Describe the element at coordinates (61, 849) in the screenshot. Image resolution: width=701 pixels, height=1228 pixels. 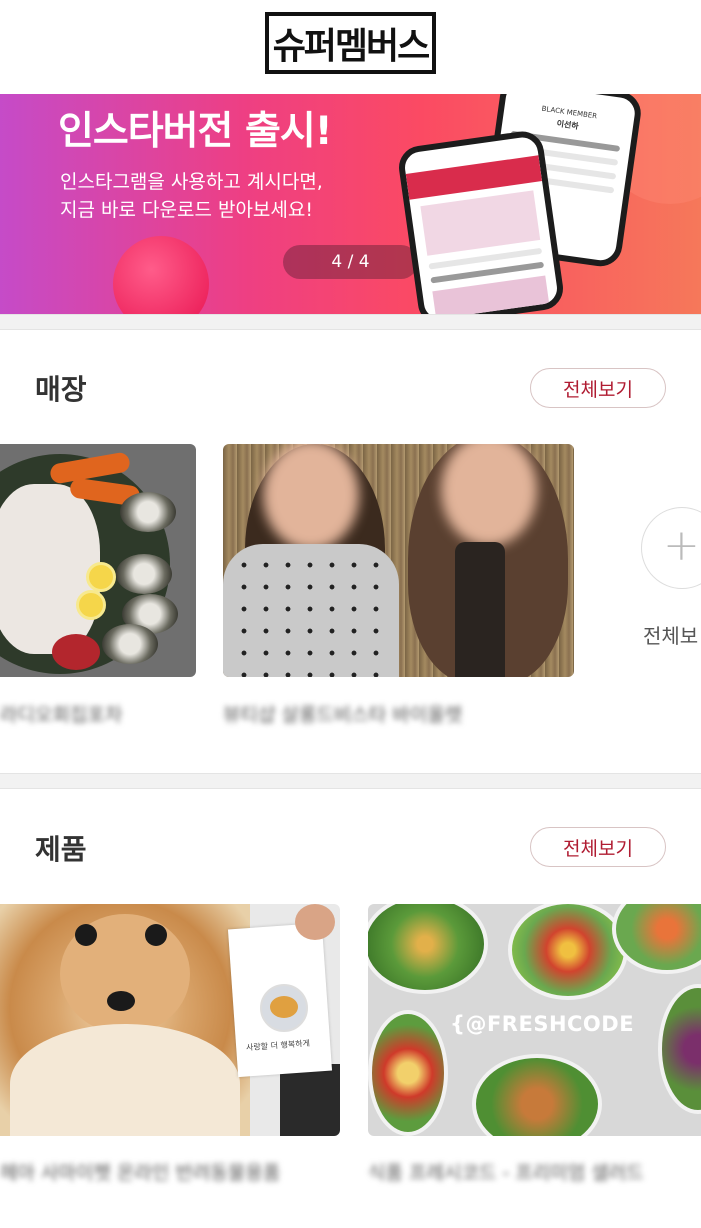
I see `products-title: 제품` at that location.